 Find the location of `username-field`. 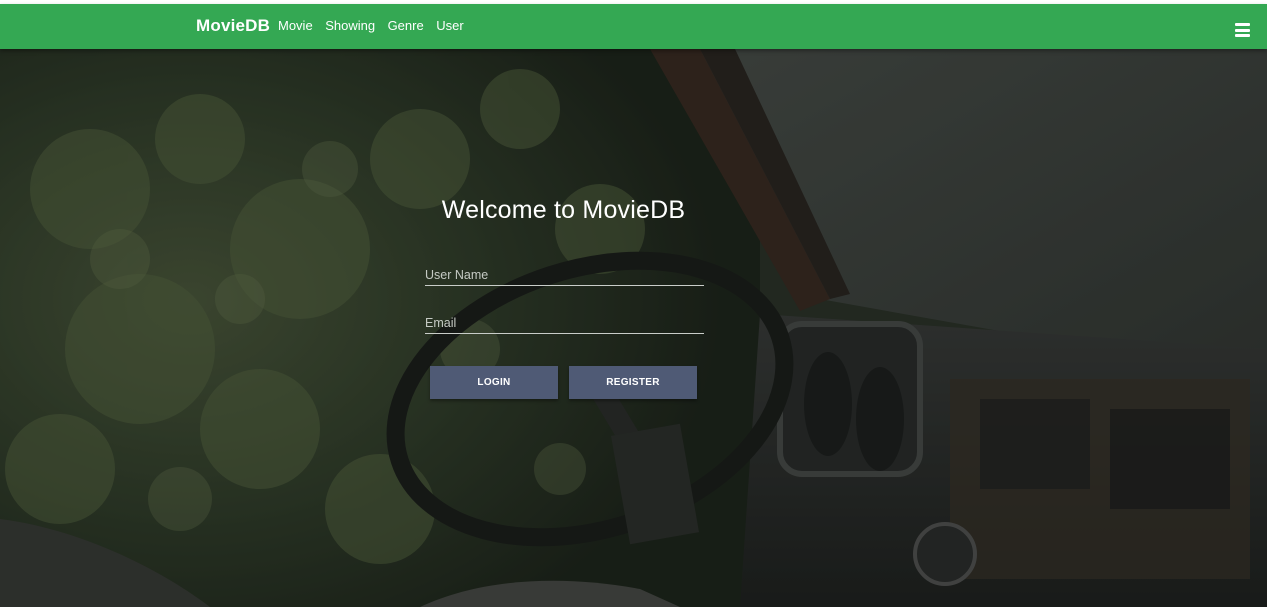

username-field is located at coordinates (564, 275).